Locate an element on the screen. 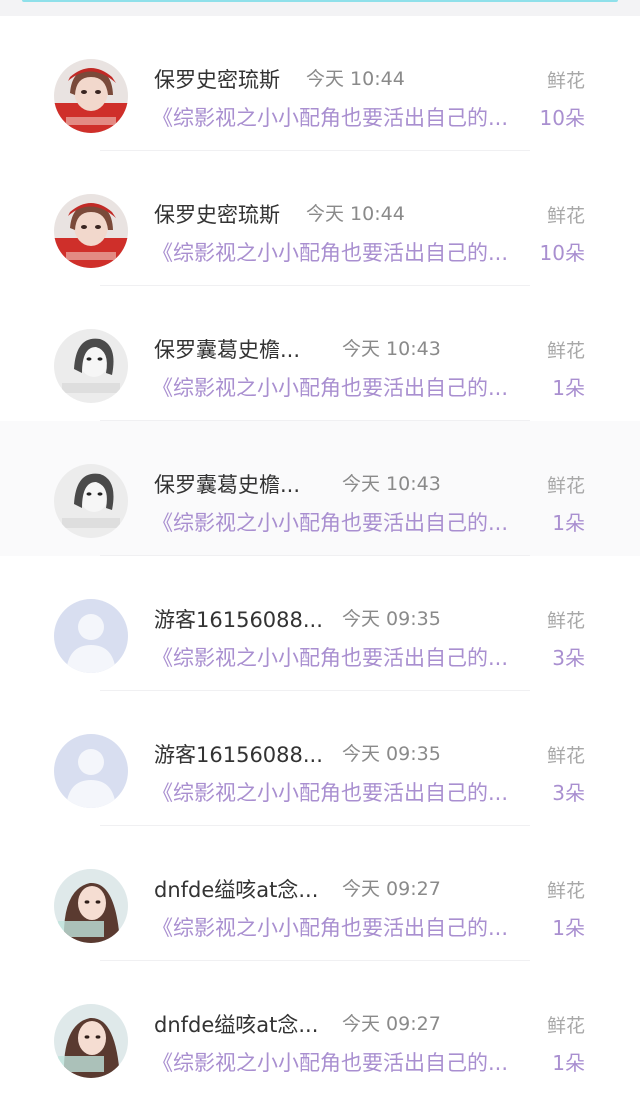 The height and width of the screenshot is (1115, 640). top-strip is located at coordinates (320, 8).